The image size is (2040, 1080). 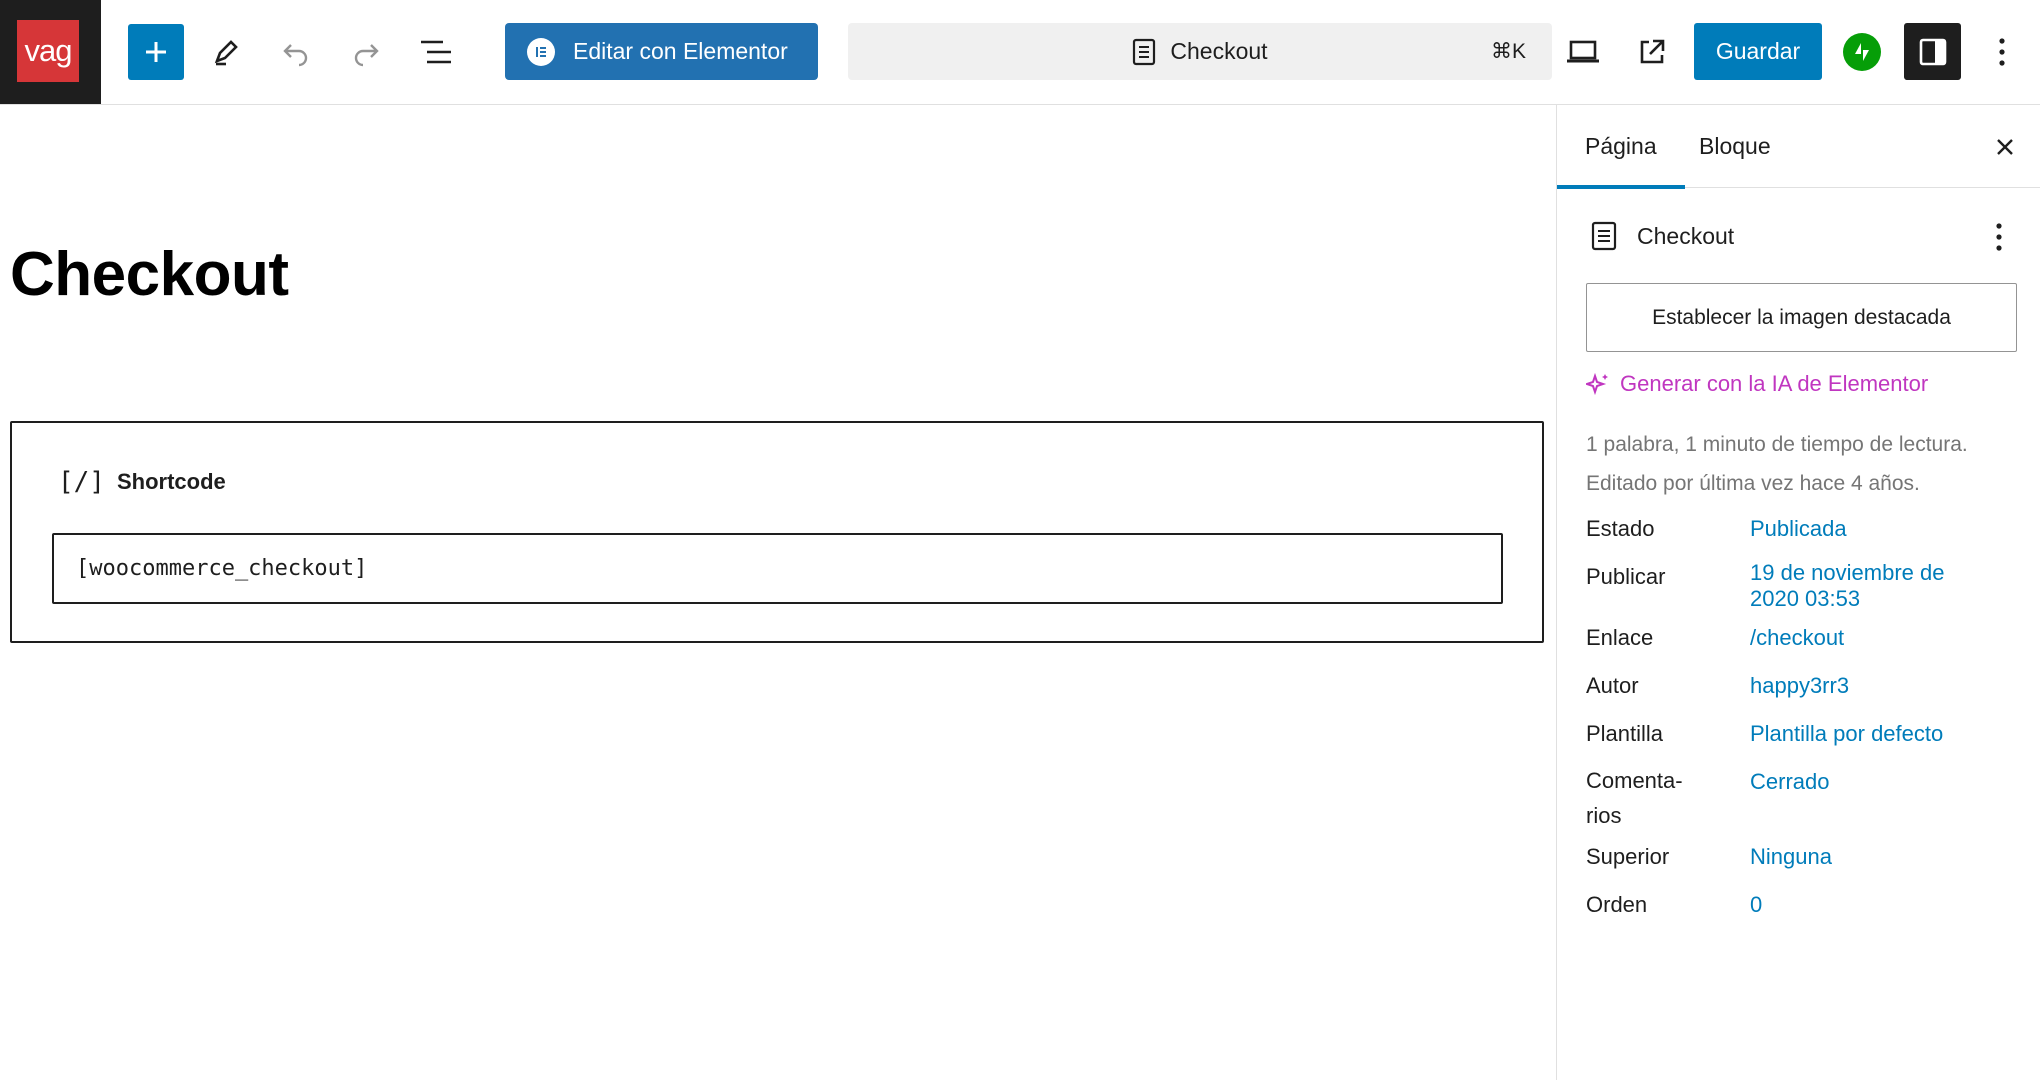 I want to click on document-actions-button, so click(x=1999, y=237).